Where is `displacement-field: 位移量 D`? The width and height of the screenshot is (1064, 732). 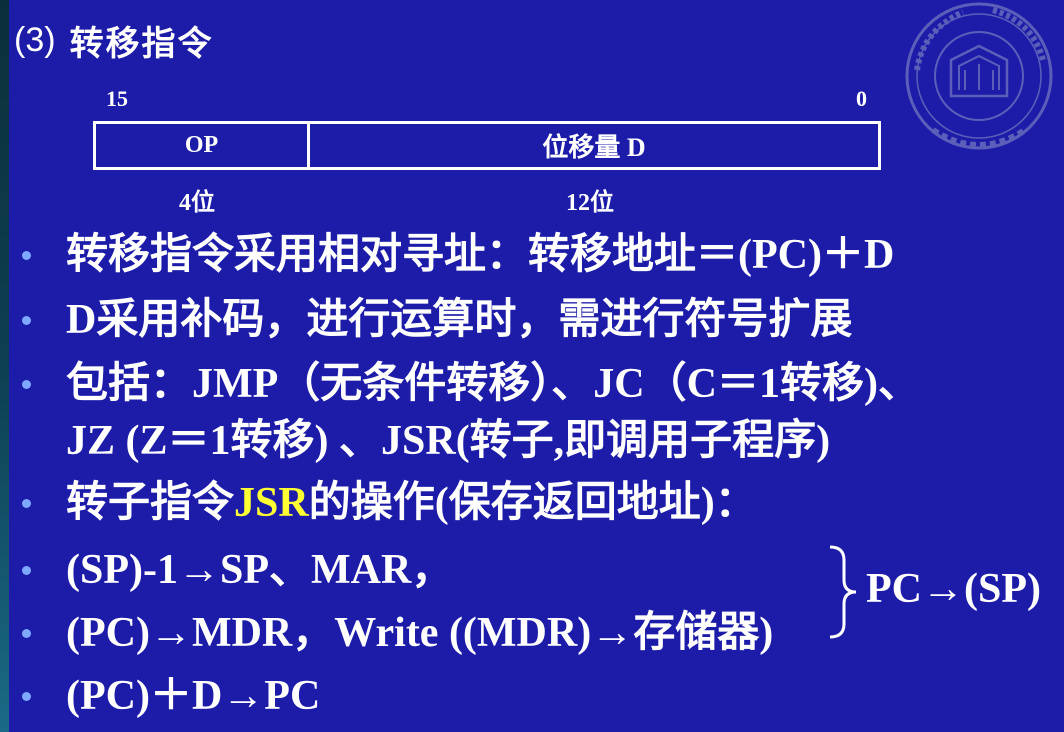
displacement-field: 位移量 D is located at coordinates (594, 147).